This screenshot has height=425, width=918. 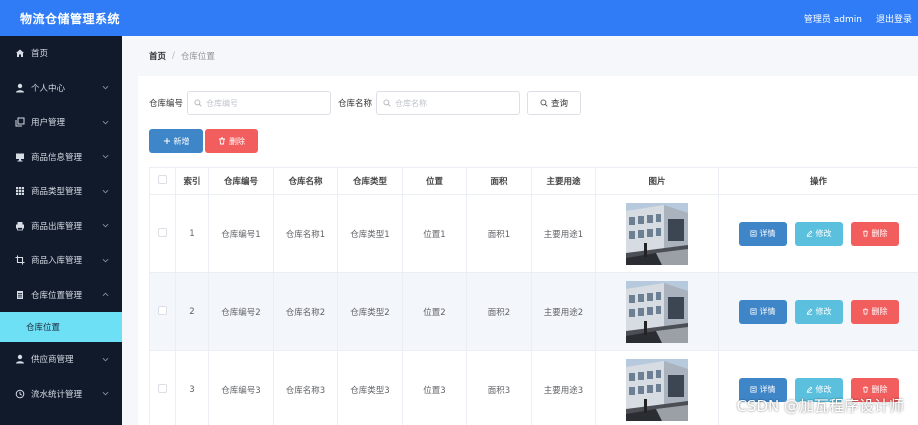 I want to click on column-header: 面积, so click(x=499, y=181).